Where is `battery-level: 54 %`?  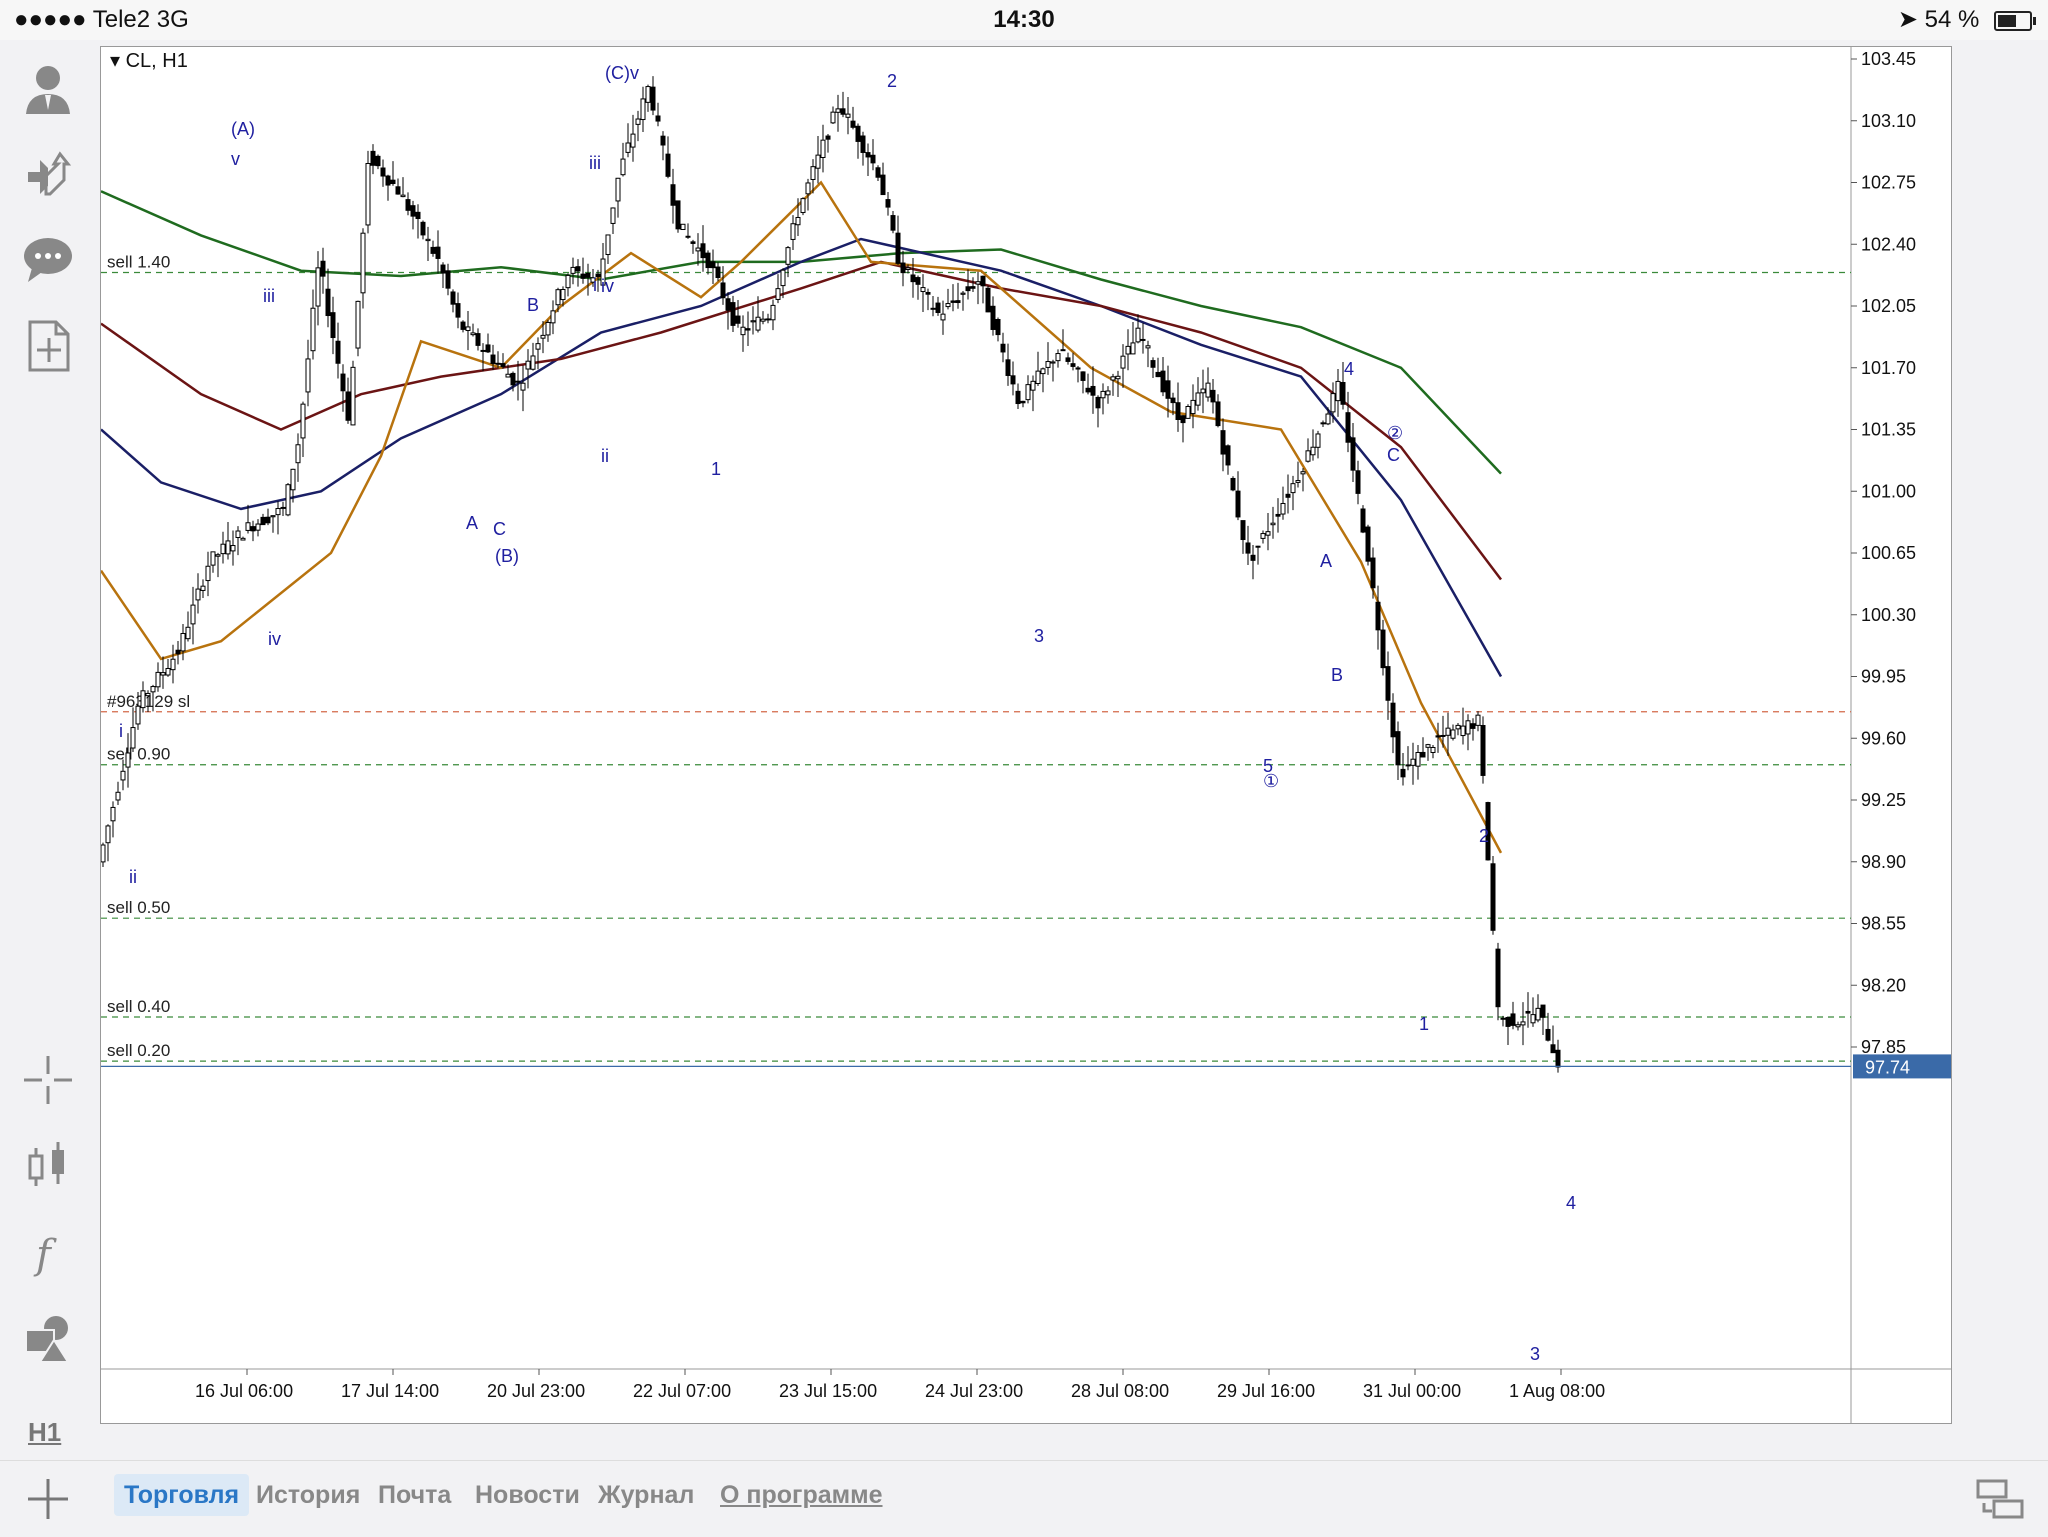
battery-level: 54 % is located at coordinates (1952, 19).